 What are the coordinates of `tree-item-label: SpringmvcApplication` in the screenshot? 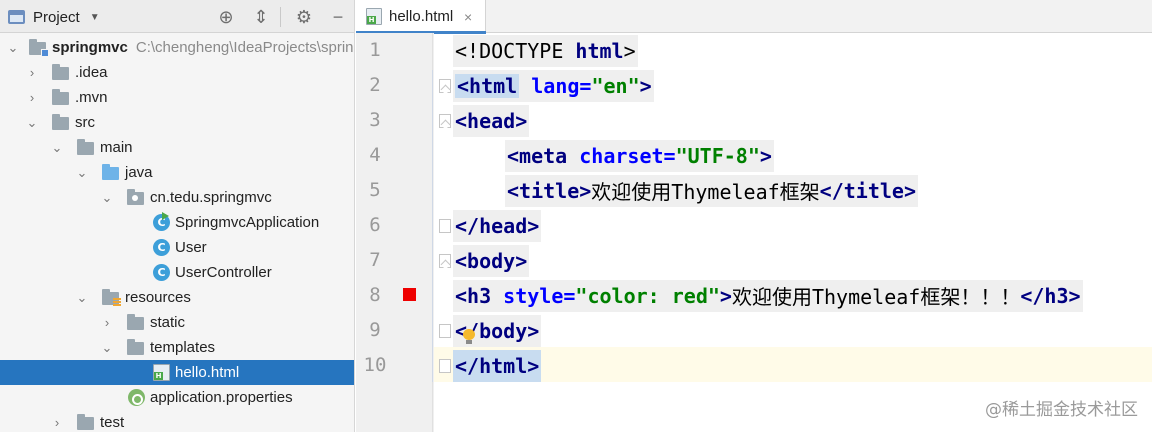 It's located at (247, 222).